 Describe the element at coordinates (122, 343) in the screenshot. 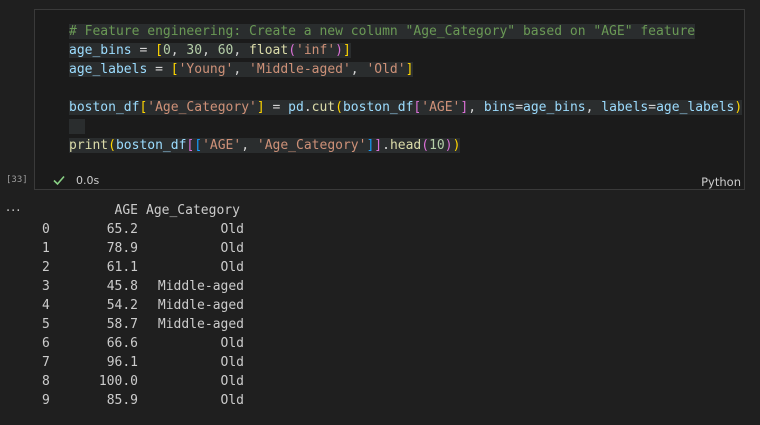

I see `row-age: 66.6` at that location.